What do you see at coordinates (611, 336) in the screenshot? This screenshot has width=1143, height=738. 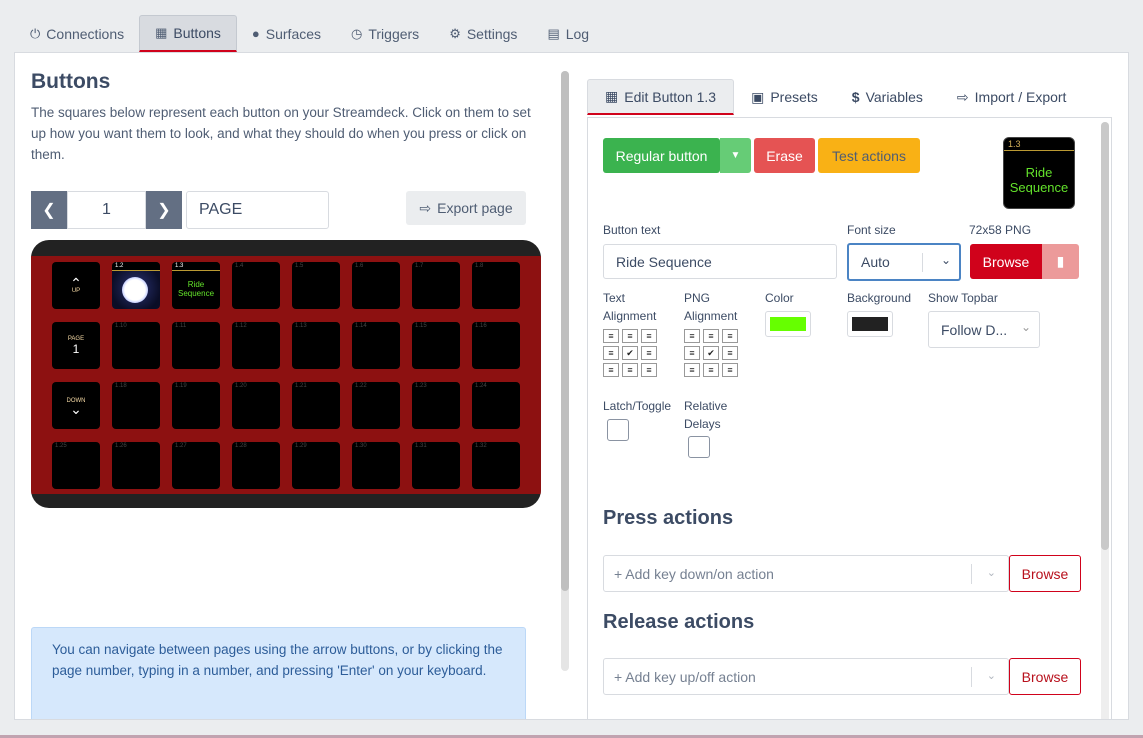 I see `align-top-left: ≡` at bounding box center [611, 336].